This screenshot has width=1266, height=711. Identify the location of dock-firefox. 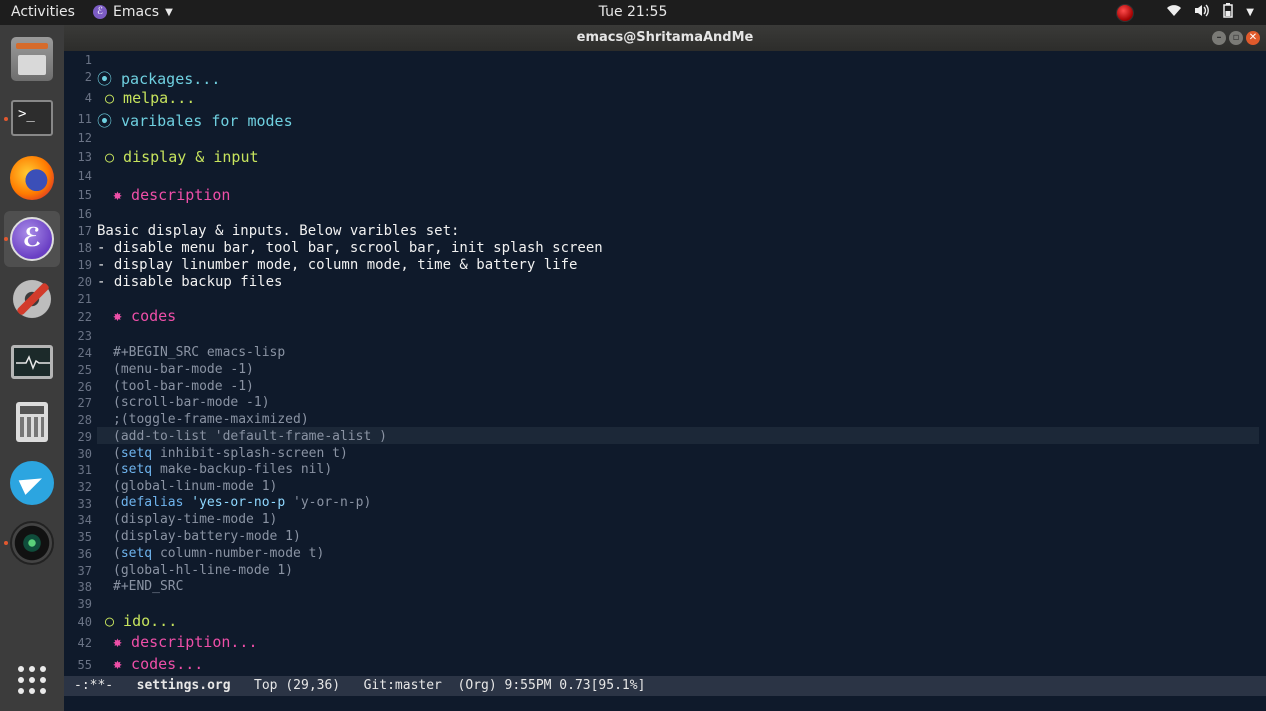
(32, 178).